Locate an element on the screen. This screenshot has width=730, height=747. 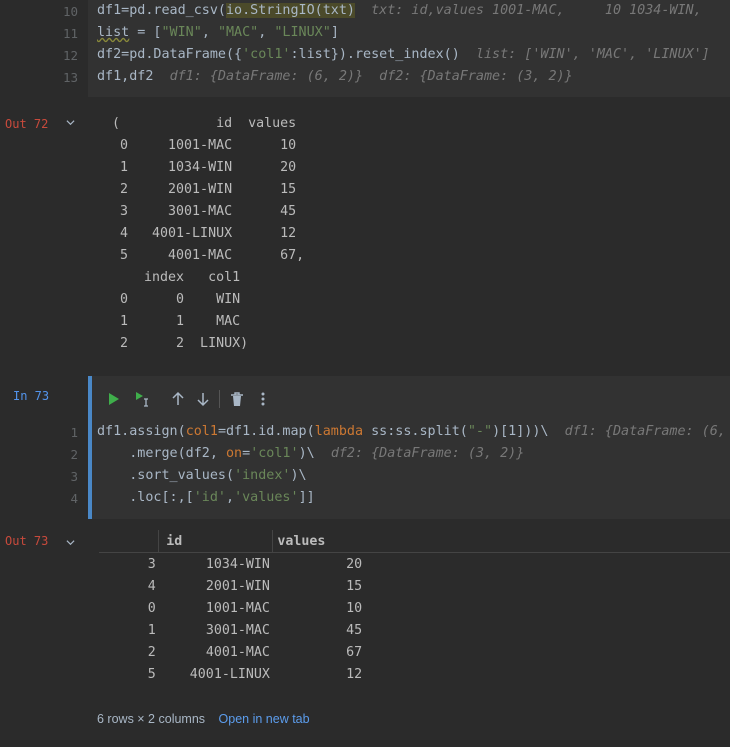
output-line: 2 2001-WIN 15 is located at coordinates (204, 189).